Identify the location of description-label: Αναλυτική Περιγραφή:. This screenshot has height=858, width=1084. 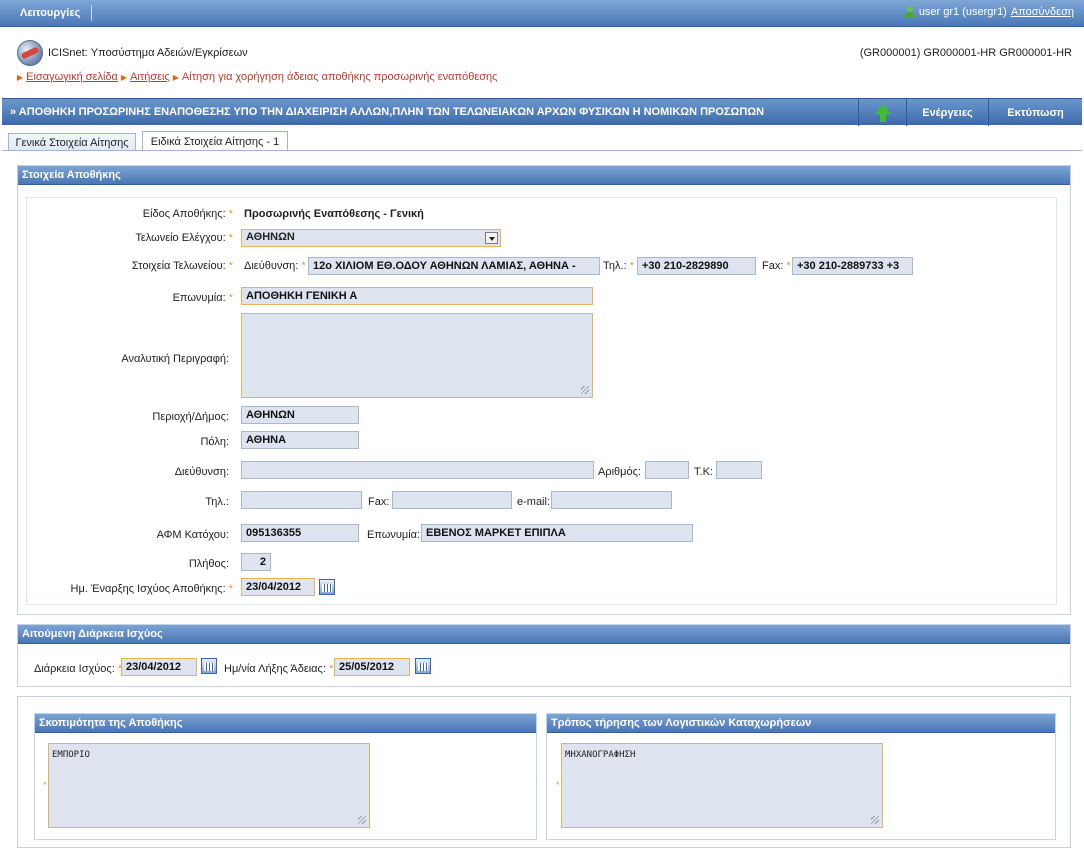
(175, 359).